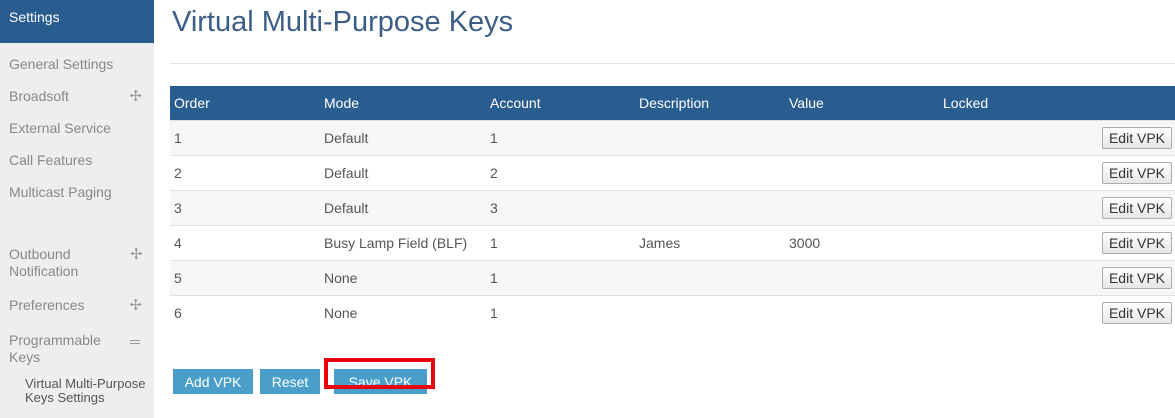 This screenshot has height=418, width=1175. What do you see at coordinates (710, 242) in the screenshot?
I see `cell-description: James` at bounding box center [710, 242].